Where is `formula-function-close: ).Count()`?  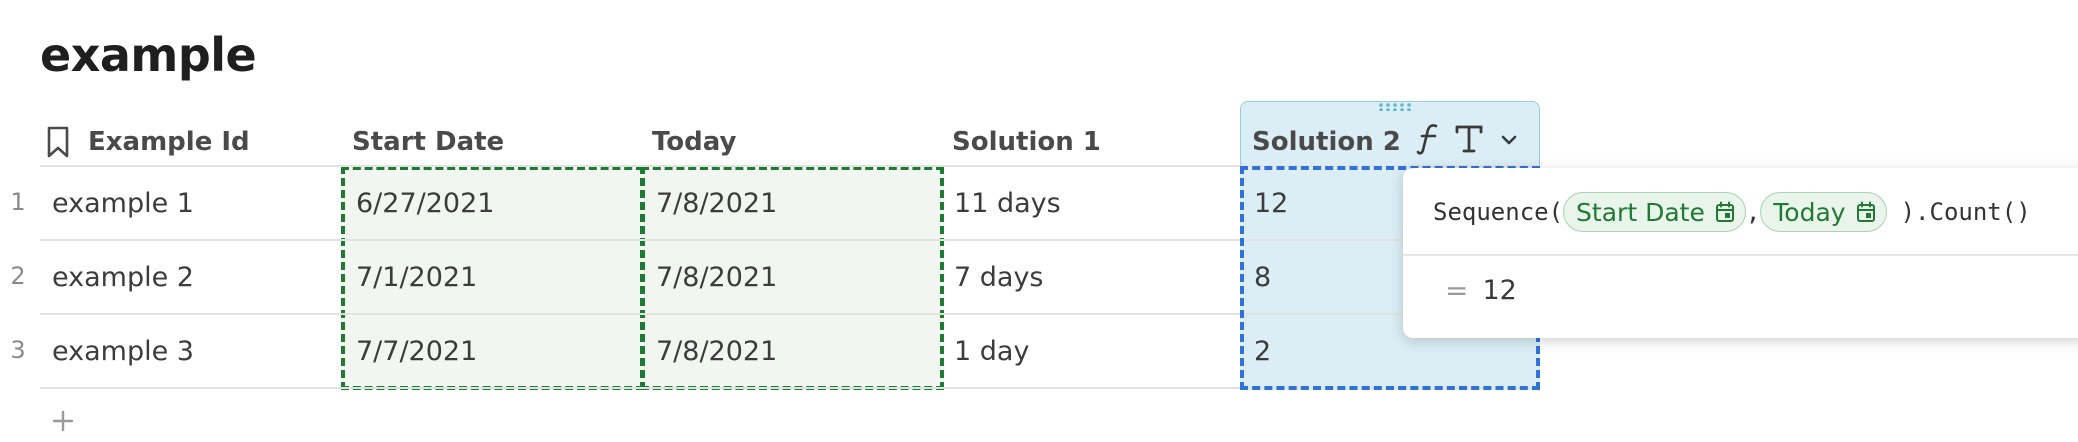
formula-function-close: ).Count() is located at coordinates (1965, 212).